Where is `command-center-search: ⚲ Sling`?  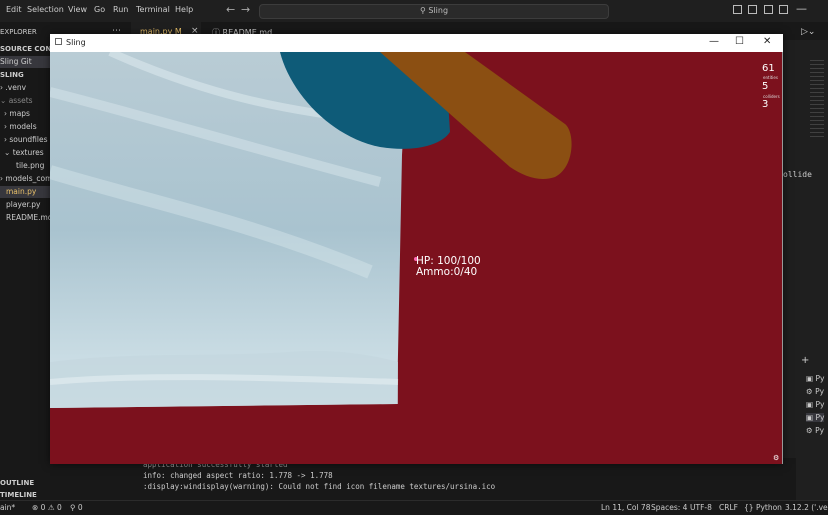
command-center-search: ⚲ Sling is located at coordinates (434, 11).